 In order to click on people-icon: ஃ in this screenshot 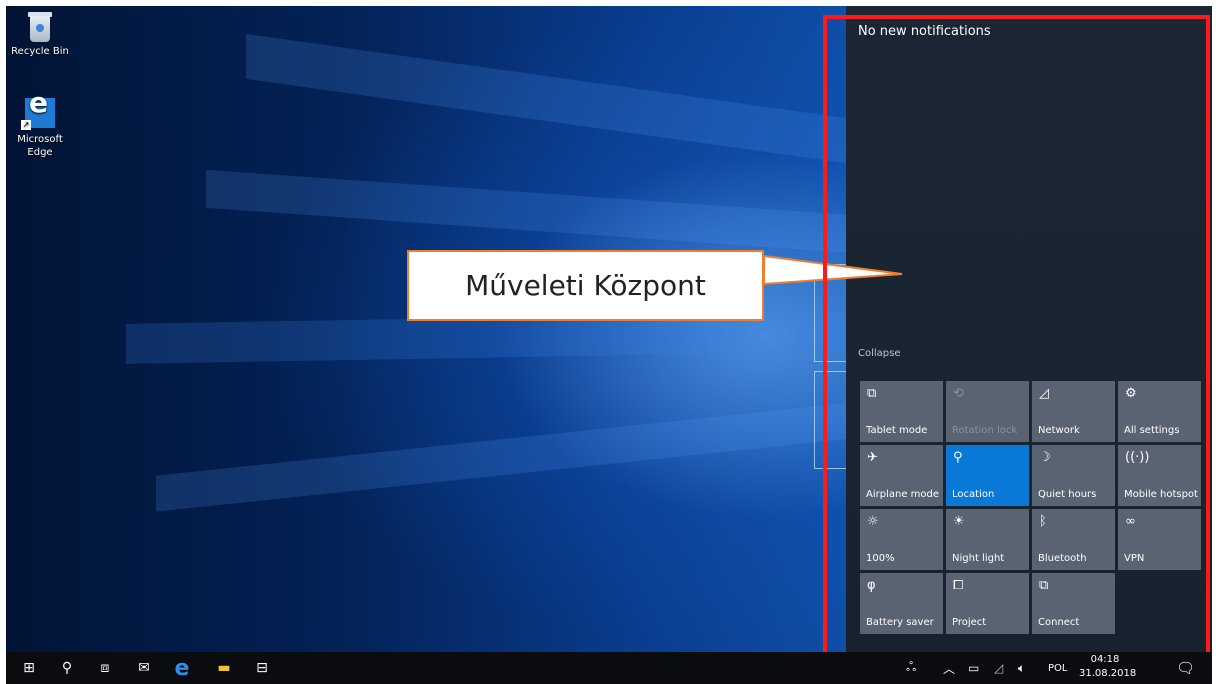, I will do `click(911, 667)`.